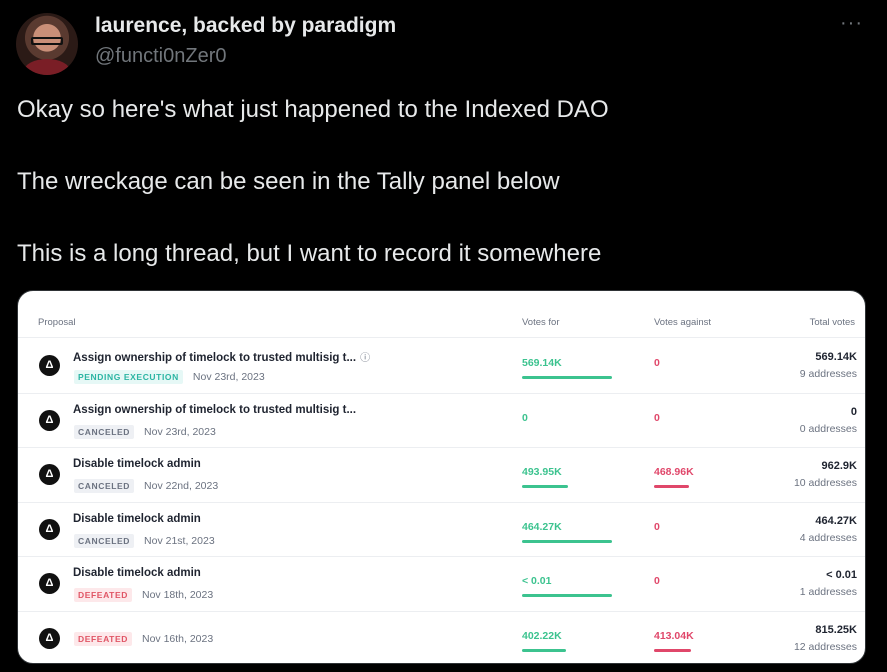 The image size is (887, 672). Describe the element at coordinates (674, 636) in the screenshot. I see `votes-against-value: 413.04K` at that location.